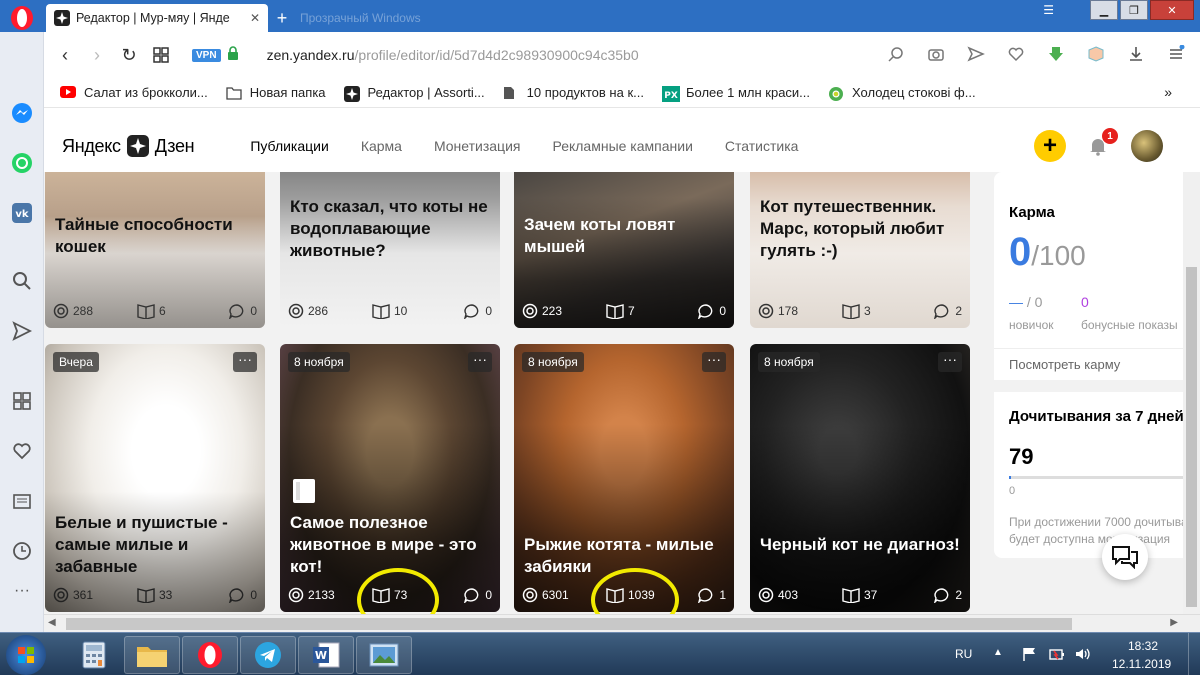 This screenshot has height=675, width=1200. Describe the element at coordinates (1096, 54) in the screenshot. I see `cube-extension-icon` at that location.